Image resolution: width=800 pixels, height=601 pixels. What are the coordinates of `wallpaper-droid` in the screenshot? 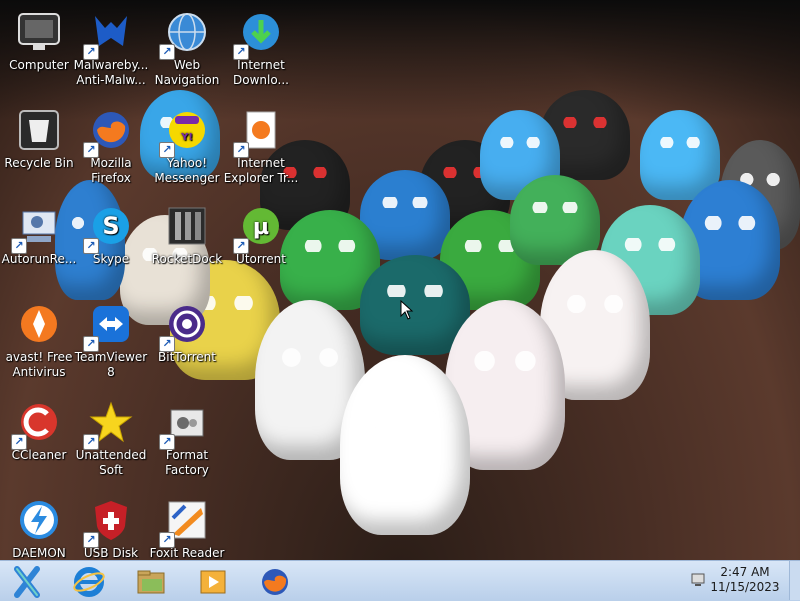 It's located at (405, 445).